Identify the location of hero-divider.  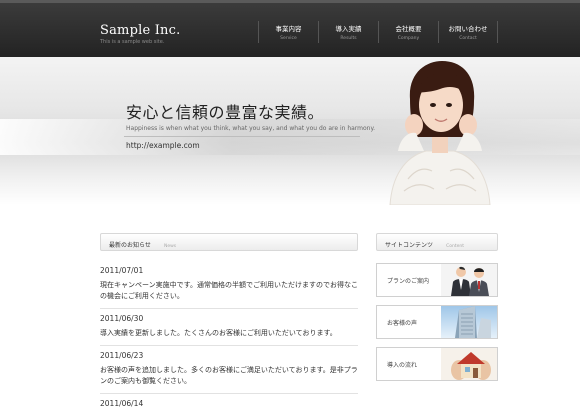
(242, 136).